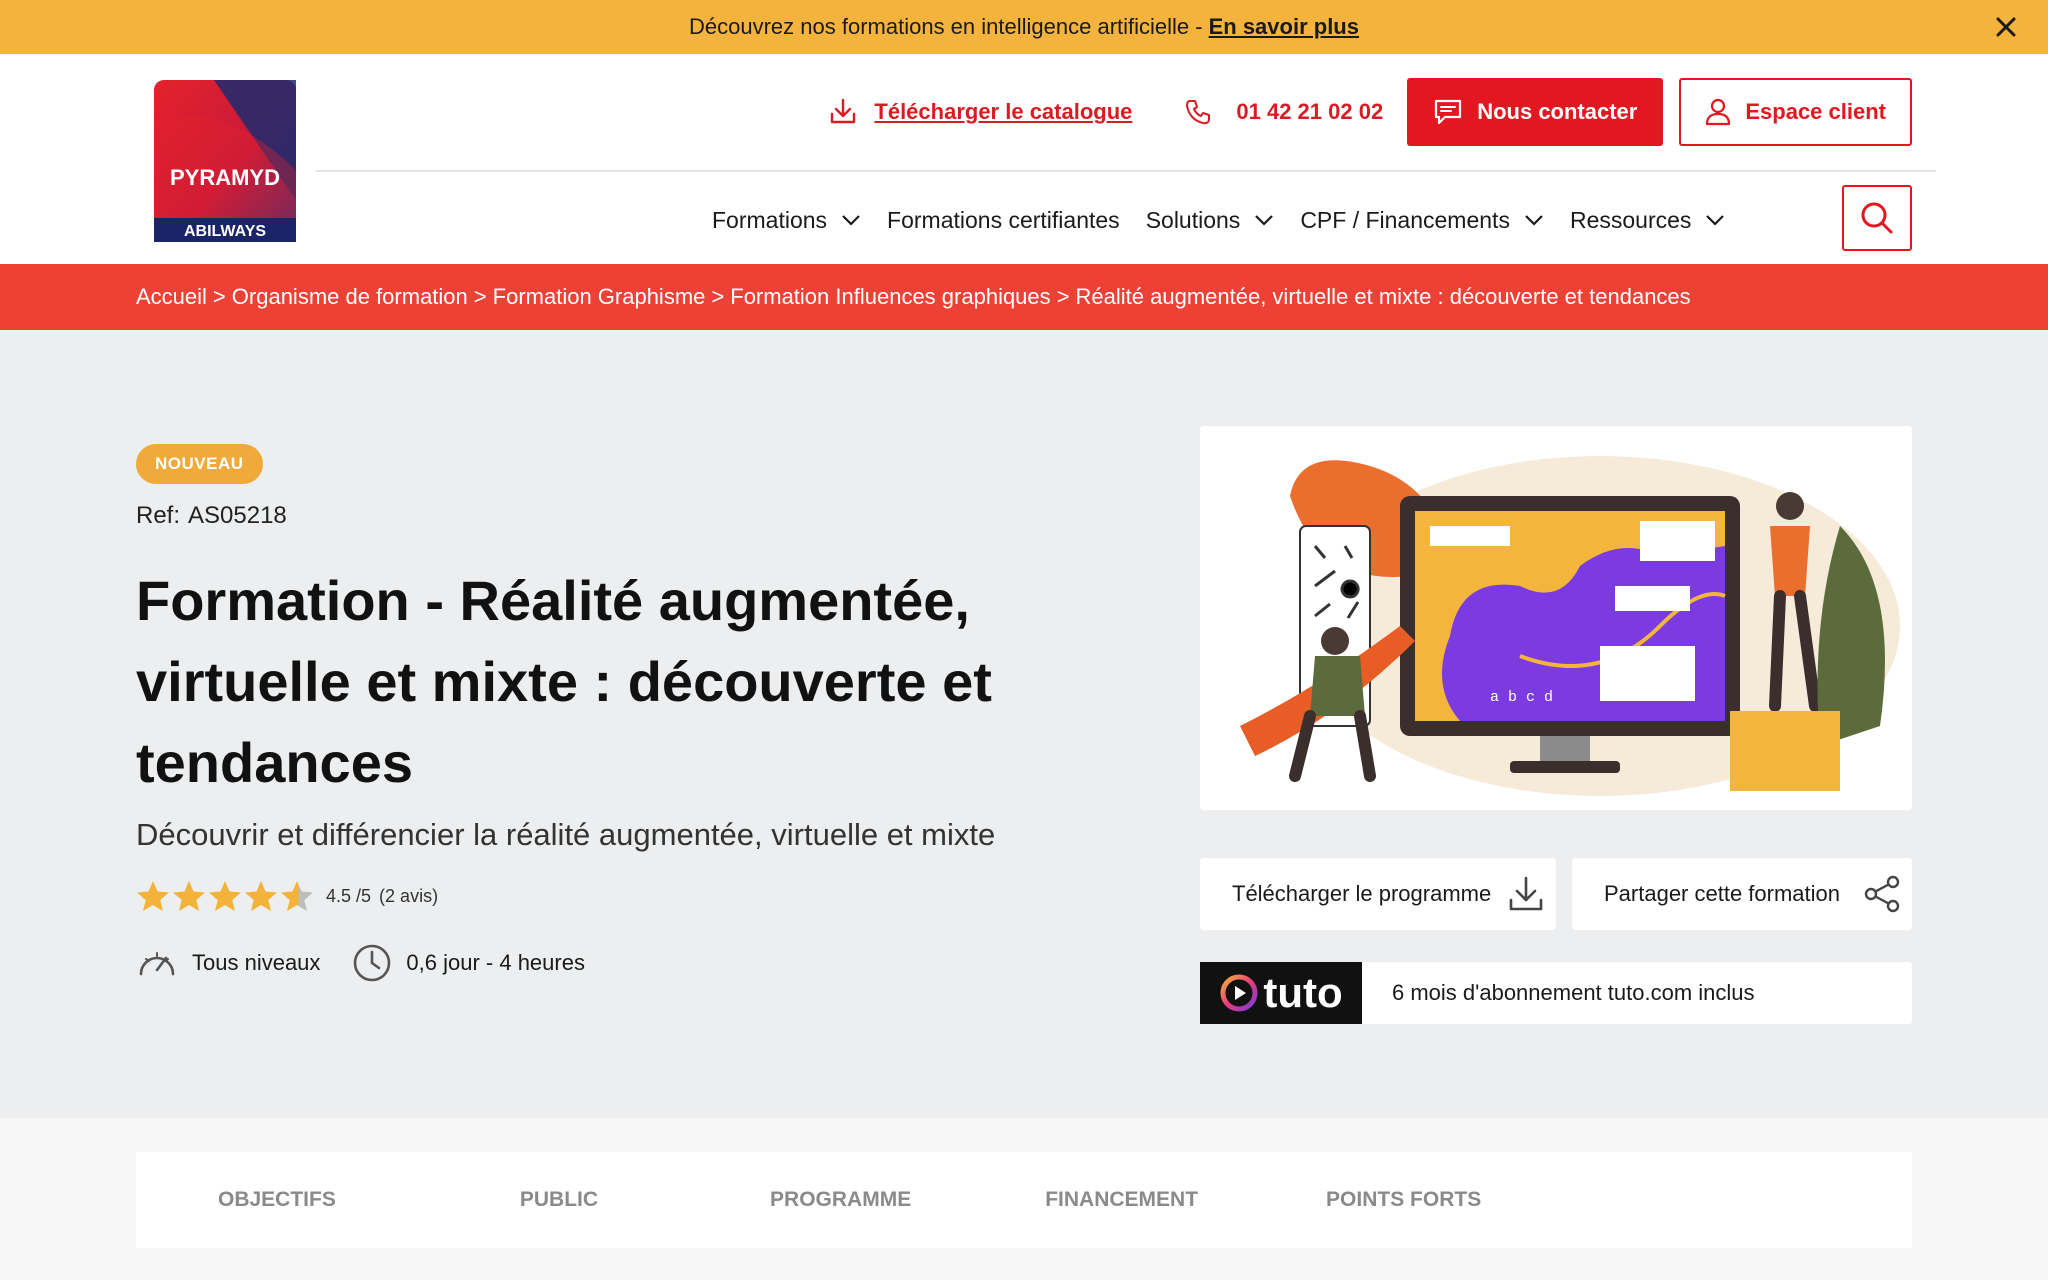 Image resolution: width=2048 pixels, height=1280 pixels. Describe the element at coordinates (157, 964) in the screenshot. I see `gauge-icon` at that location.